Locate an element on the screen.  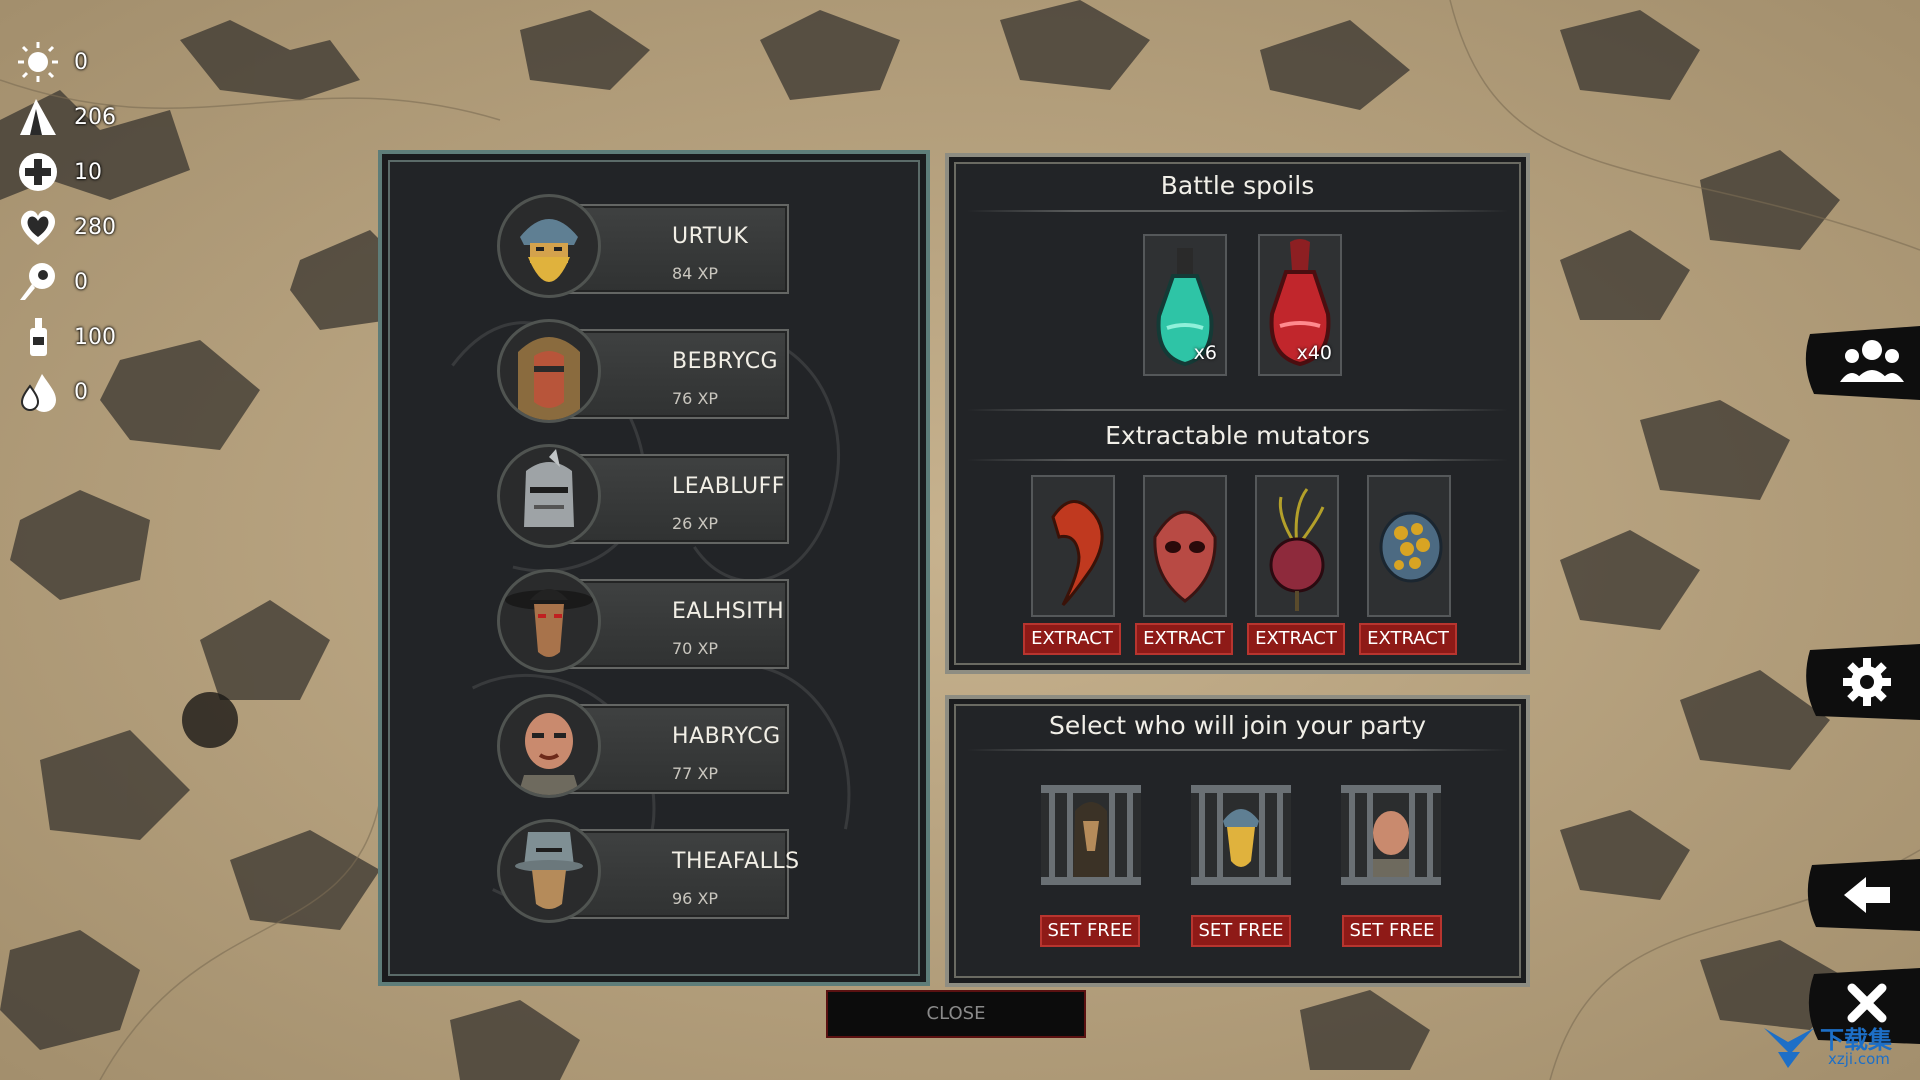
skull-mask-icon is located at coordinates (1185, 556).